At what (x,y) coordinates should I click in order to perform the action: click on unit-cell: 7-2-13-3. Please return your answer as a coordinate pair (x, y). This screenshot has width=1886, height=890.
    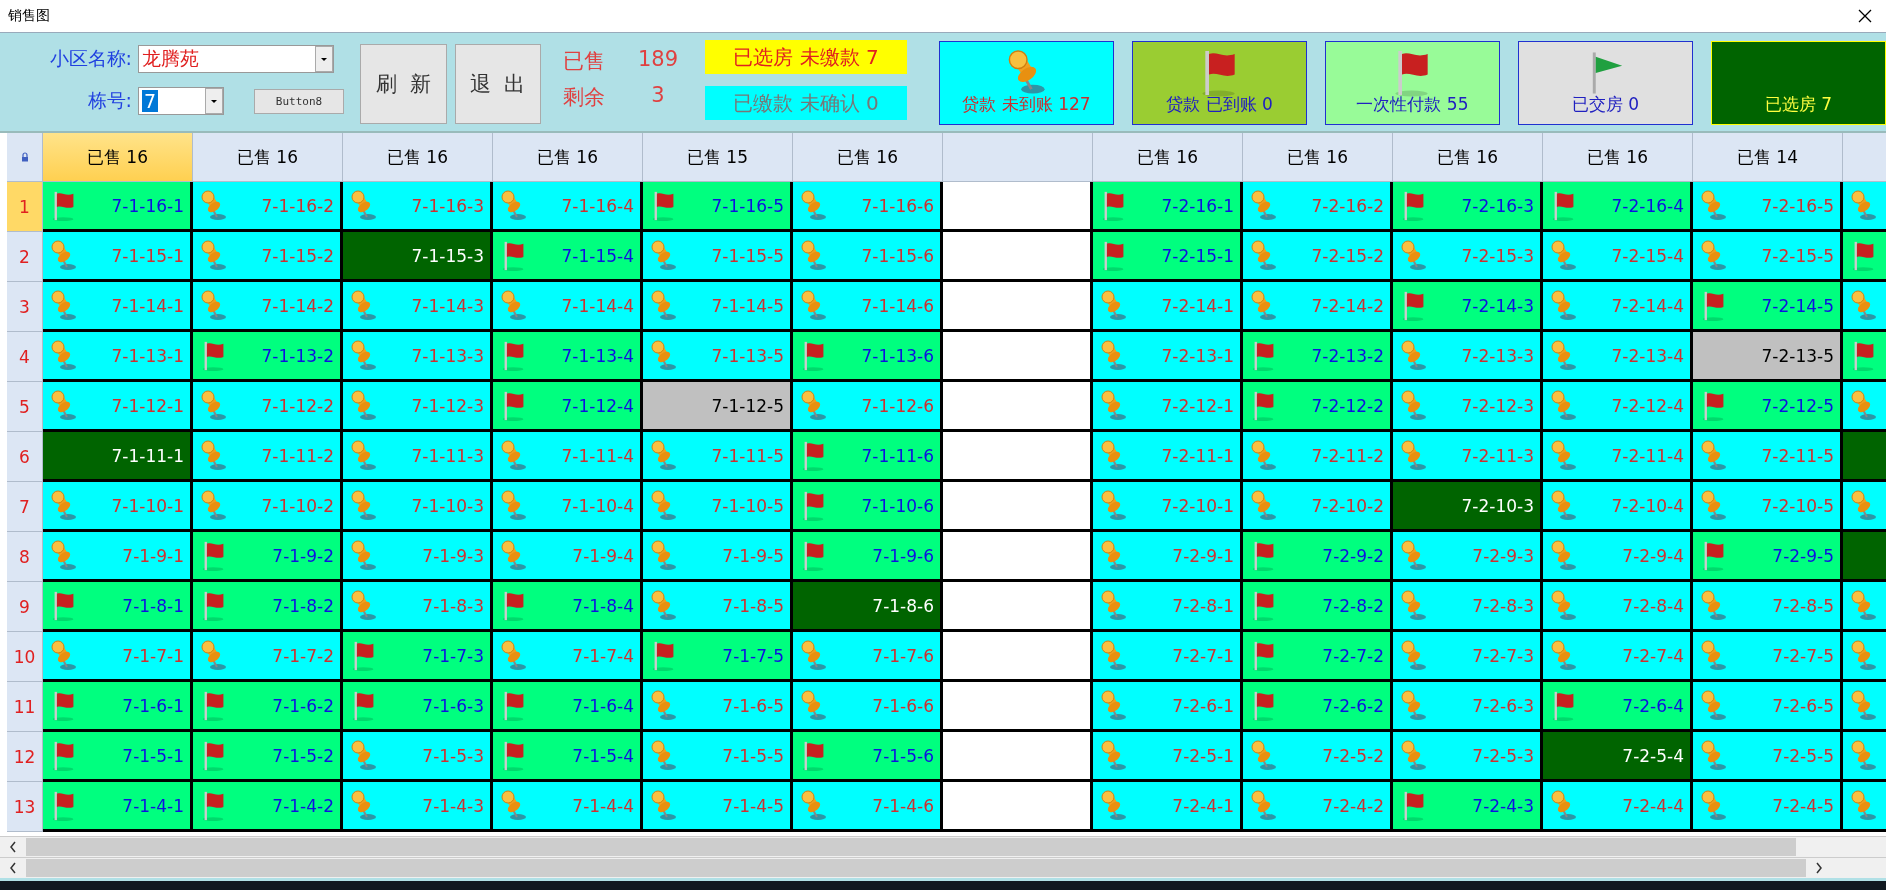
    Looking at the image, I should click on (1468, 357).